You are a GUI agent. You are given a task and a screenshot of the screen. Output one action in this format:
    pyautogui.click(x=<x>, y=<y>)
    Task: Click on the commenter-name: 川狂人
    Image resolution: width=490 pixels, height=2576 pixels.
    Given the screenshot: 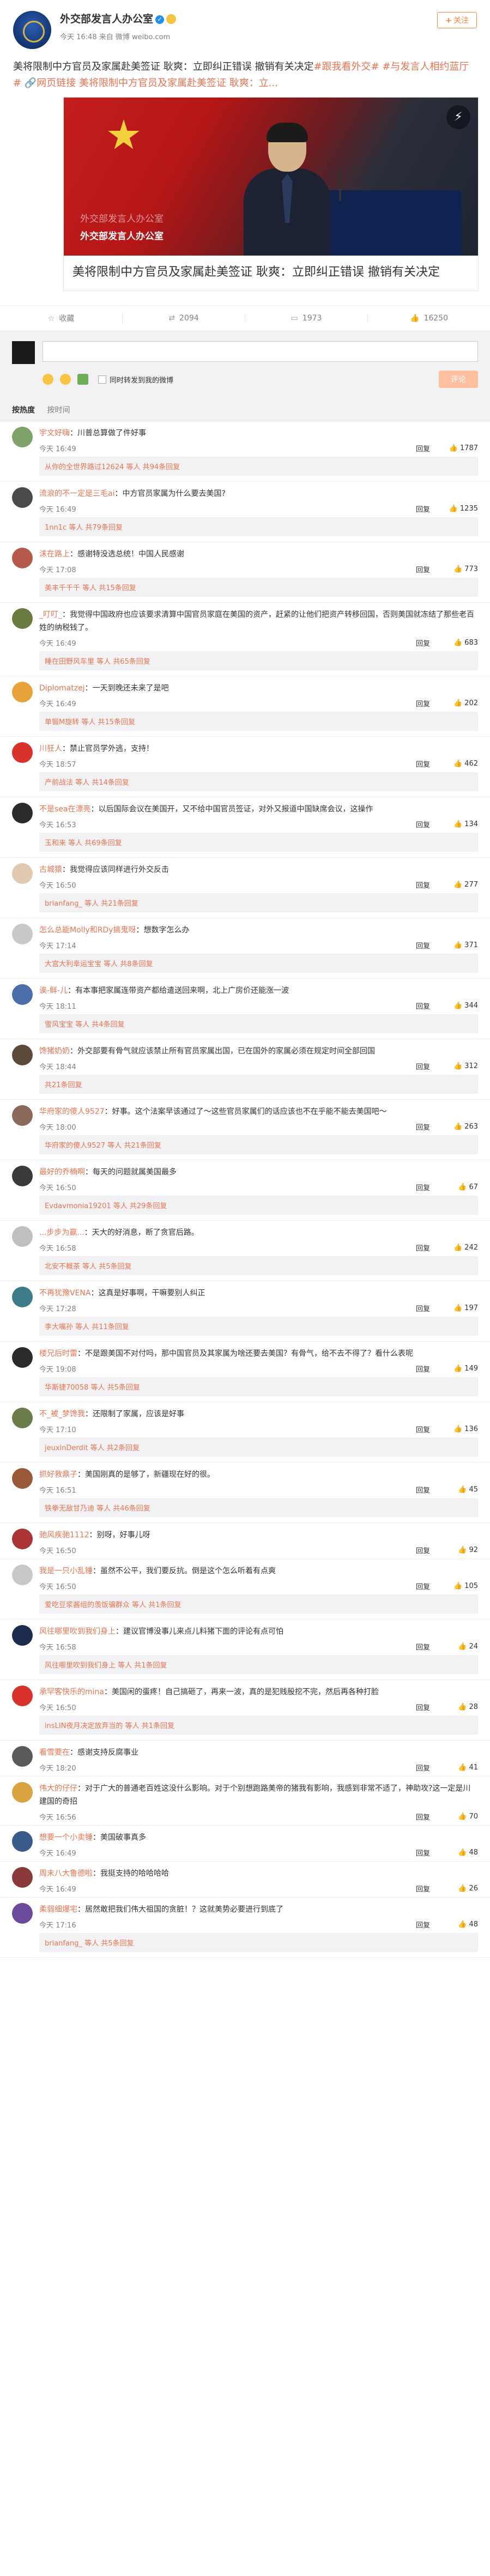 What is the action you would take?
    pyautogui.click(x=51, y=749)
    